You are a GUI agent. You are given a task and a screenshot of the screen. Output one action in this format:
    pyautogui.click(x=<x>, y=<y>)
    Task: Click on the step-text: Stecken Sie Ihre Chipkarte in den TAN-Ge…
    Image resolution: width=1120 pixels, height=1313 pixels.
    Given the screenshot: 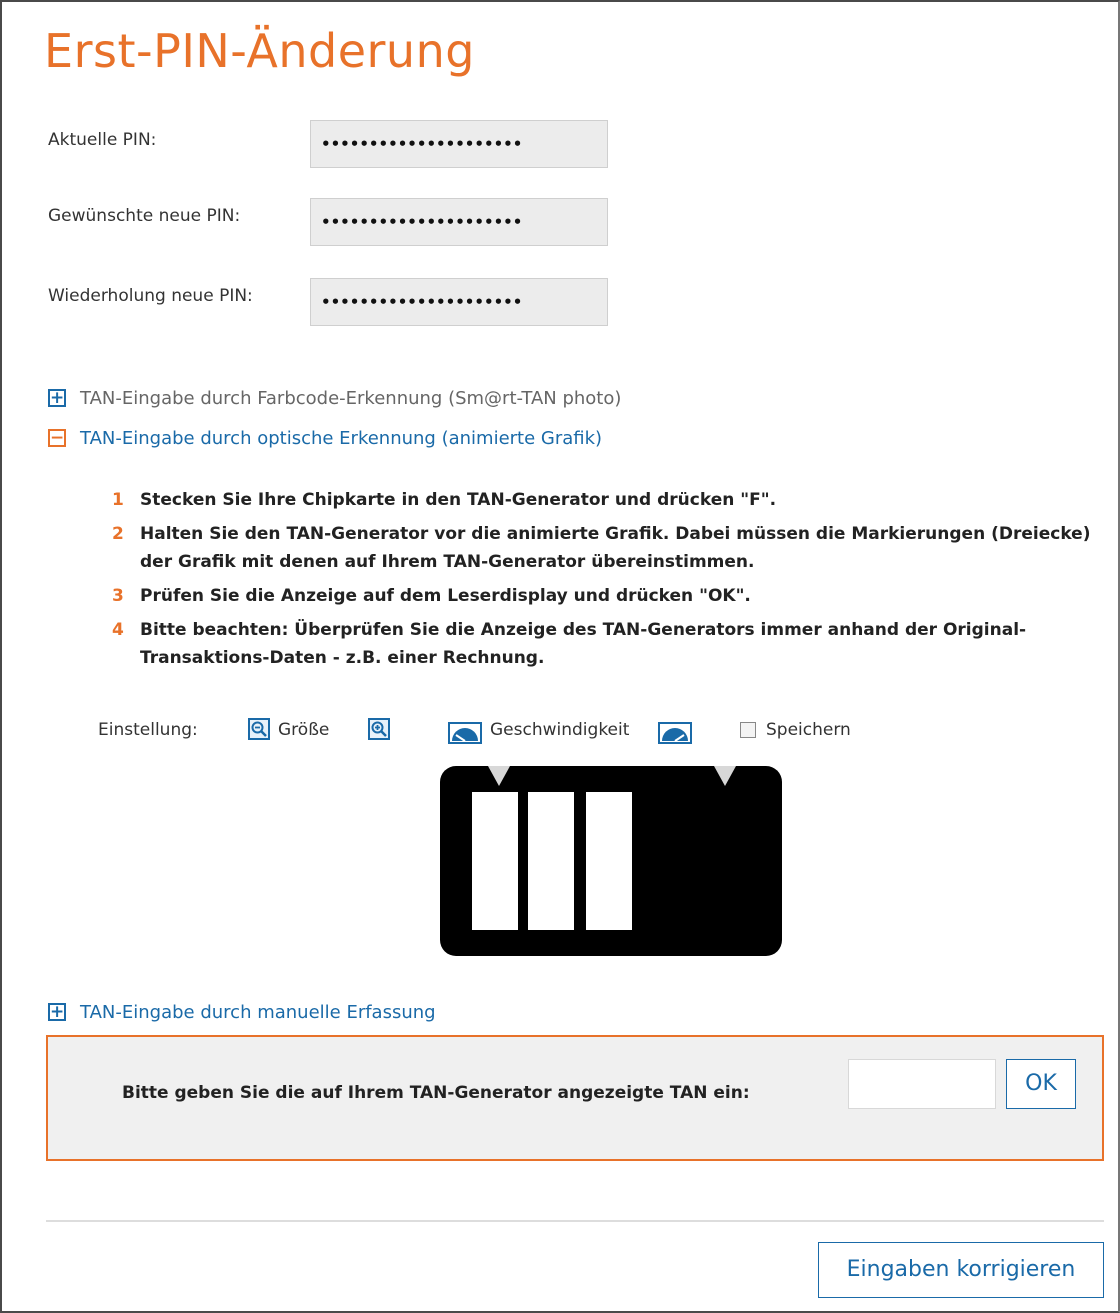 What is the action you would take?
    pyautogui.click(x=458, y=500)
    